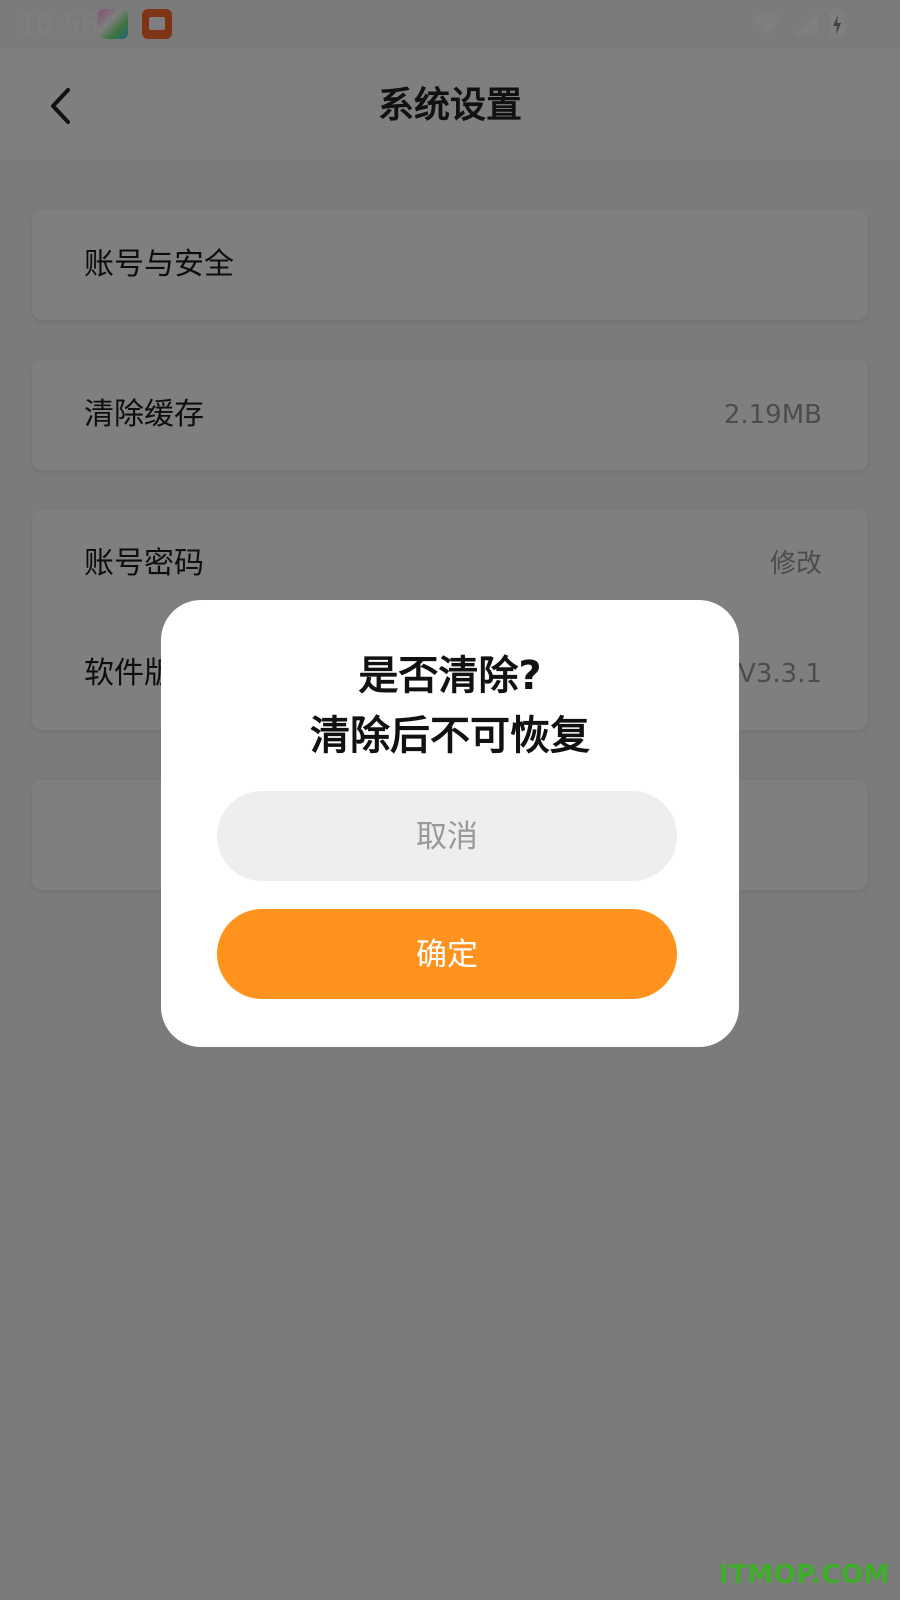 The height and width of the screenshot is (1600, 900). Describe the element at coordinates (804, 1575) in the screenshot. I see `watermark: ITMOP.COM` at that location.